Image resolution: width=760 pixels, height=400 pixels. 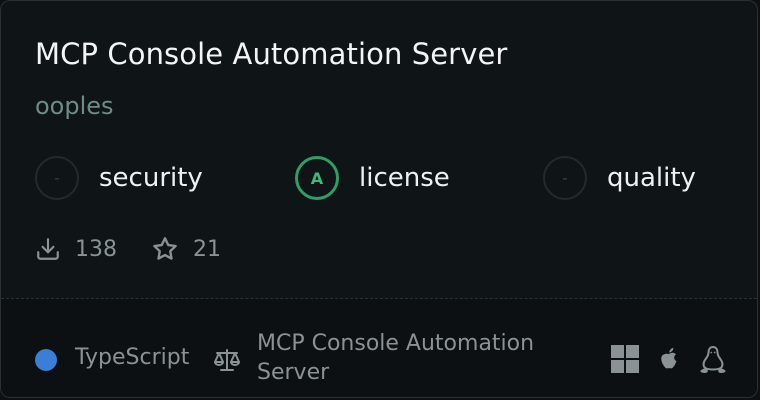 I want to click on quality-label: quality, so click(x=651, y=178).